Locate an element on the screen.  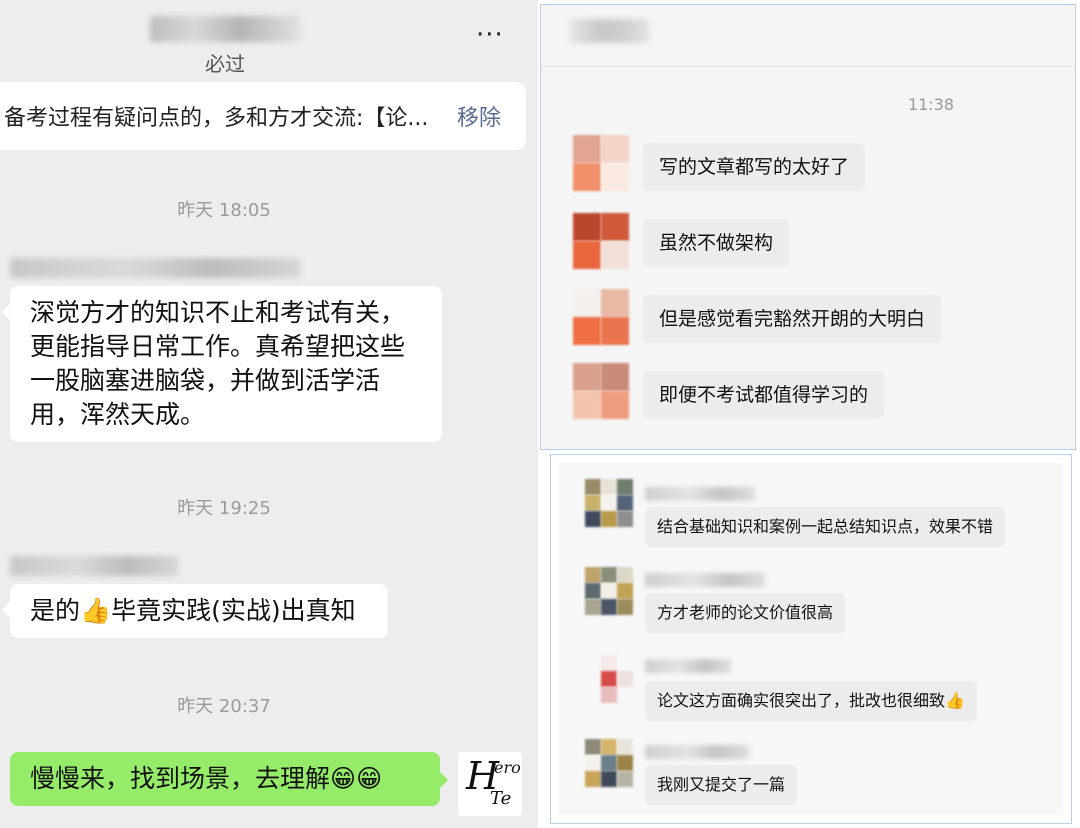
message-timestamp: 昨天 19:25 is located at coordinates (224, 508).